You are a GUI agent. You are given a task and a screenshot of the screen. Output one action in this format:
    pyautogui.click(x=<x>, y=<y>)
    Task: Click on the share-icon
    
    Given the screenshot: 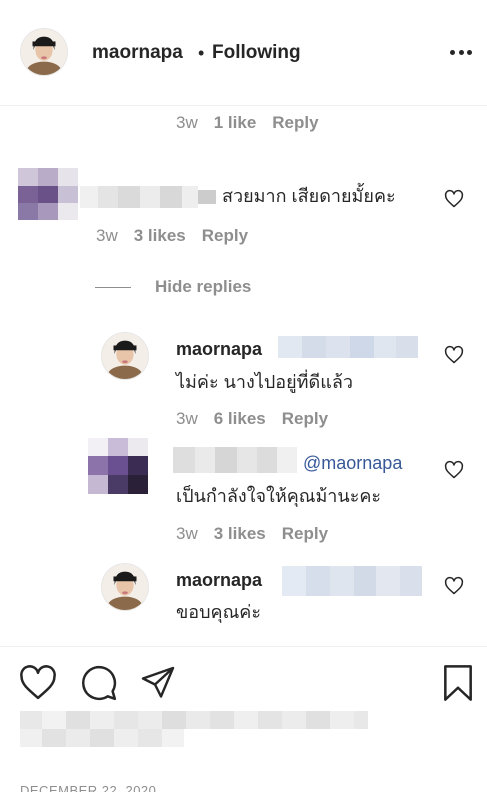 What is the action you would take?
    pyautogui.click(x=158, y=683)
    